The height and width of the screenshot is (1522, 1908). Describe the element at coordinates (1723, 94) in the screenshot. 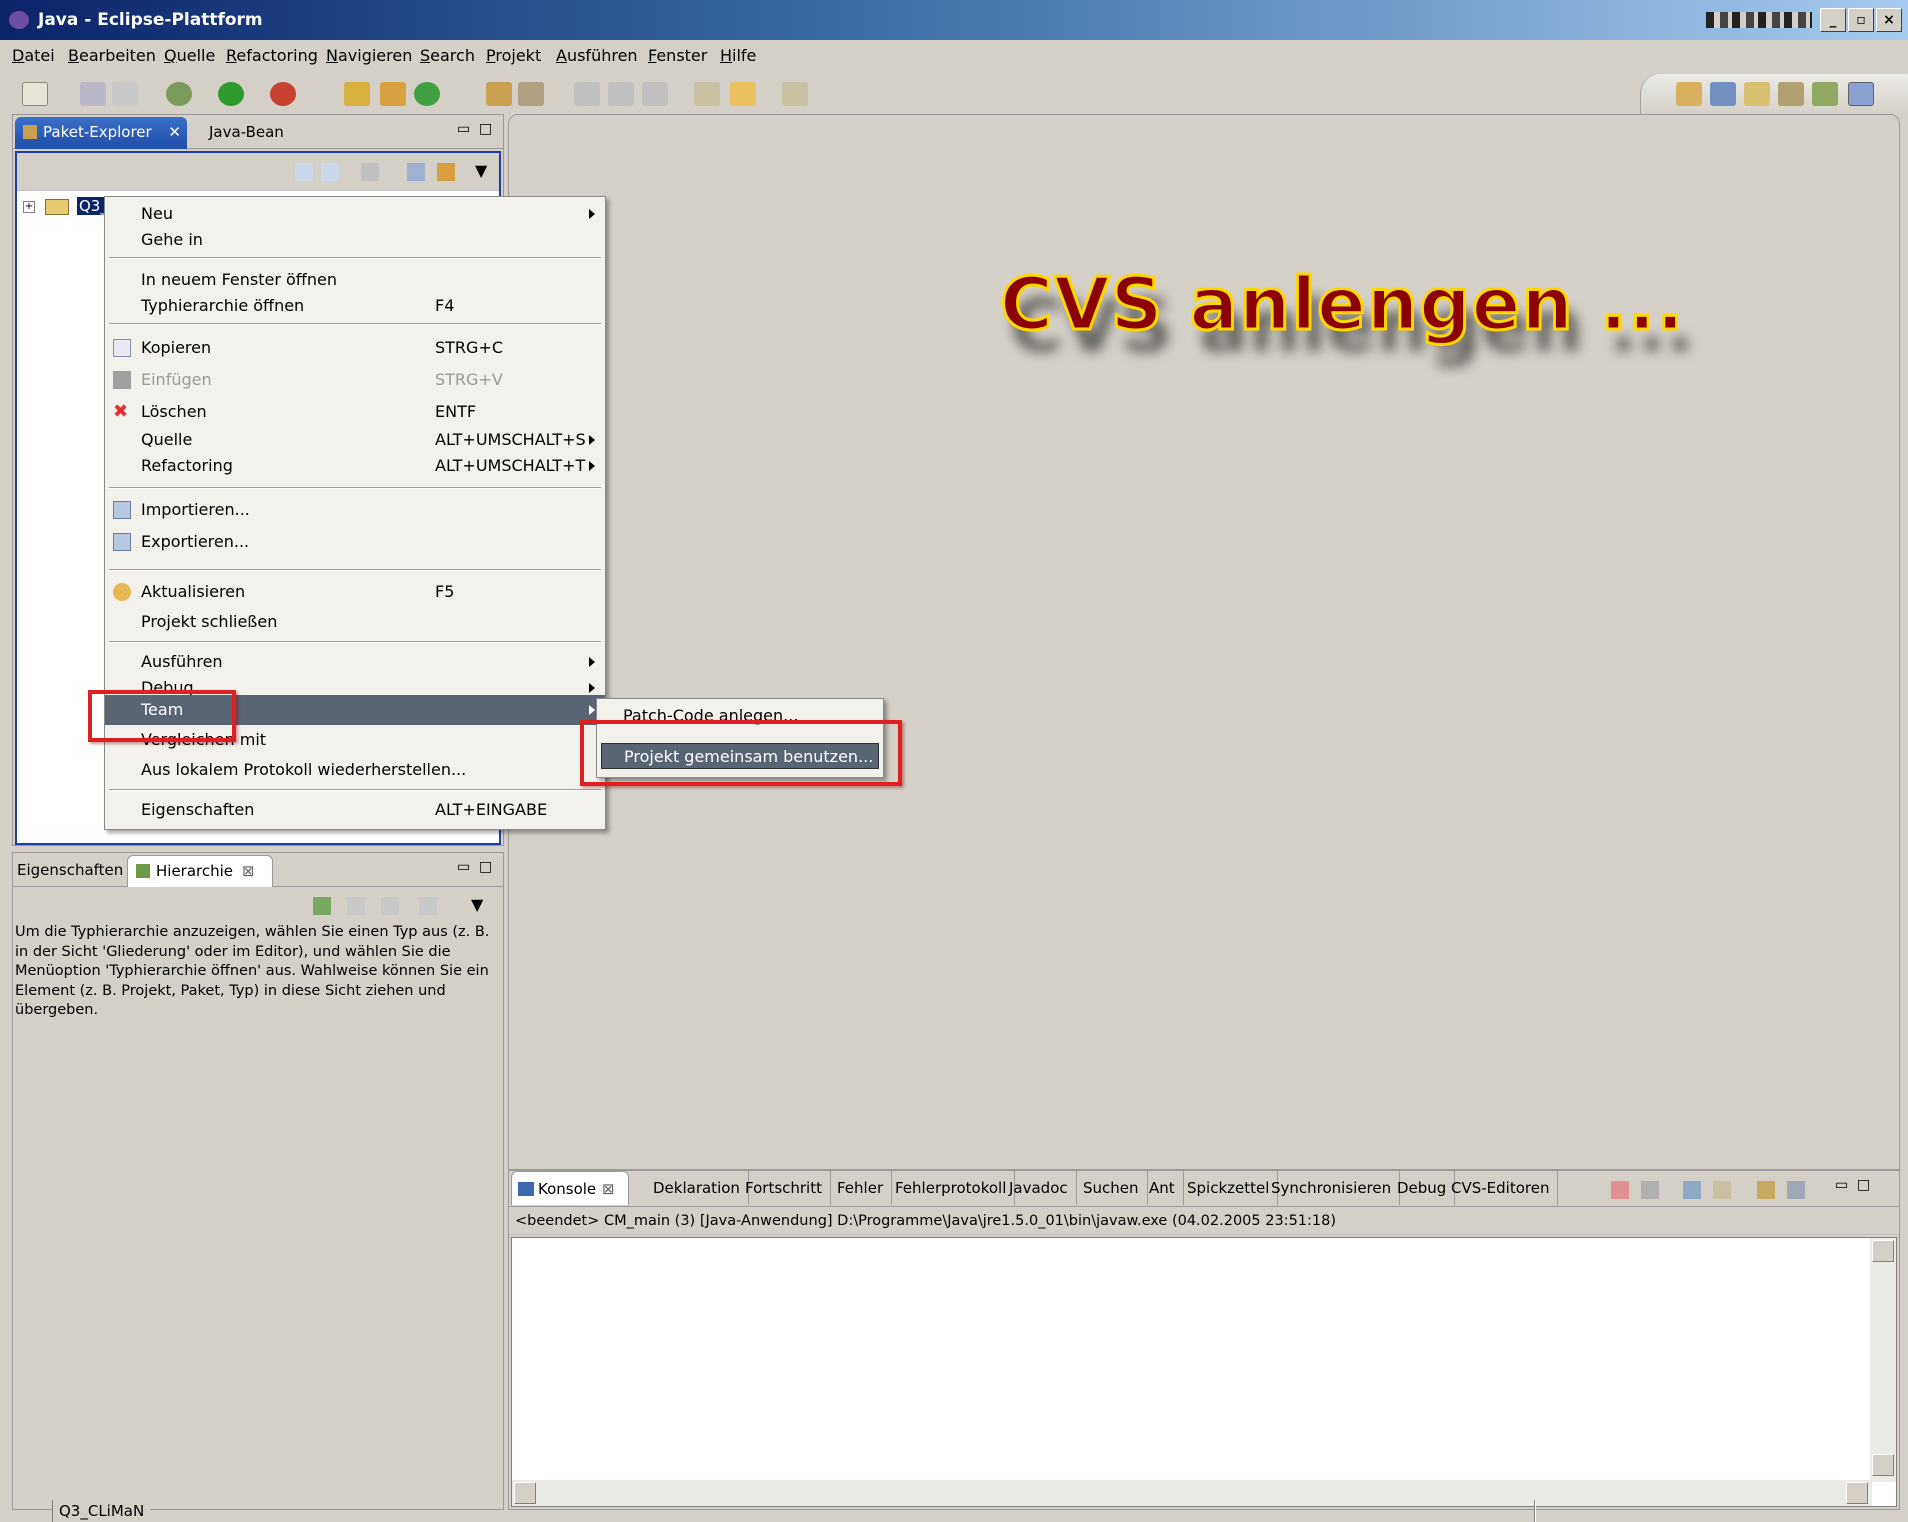

I see `team-sync-icon` at that location.